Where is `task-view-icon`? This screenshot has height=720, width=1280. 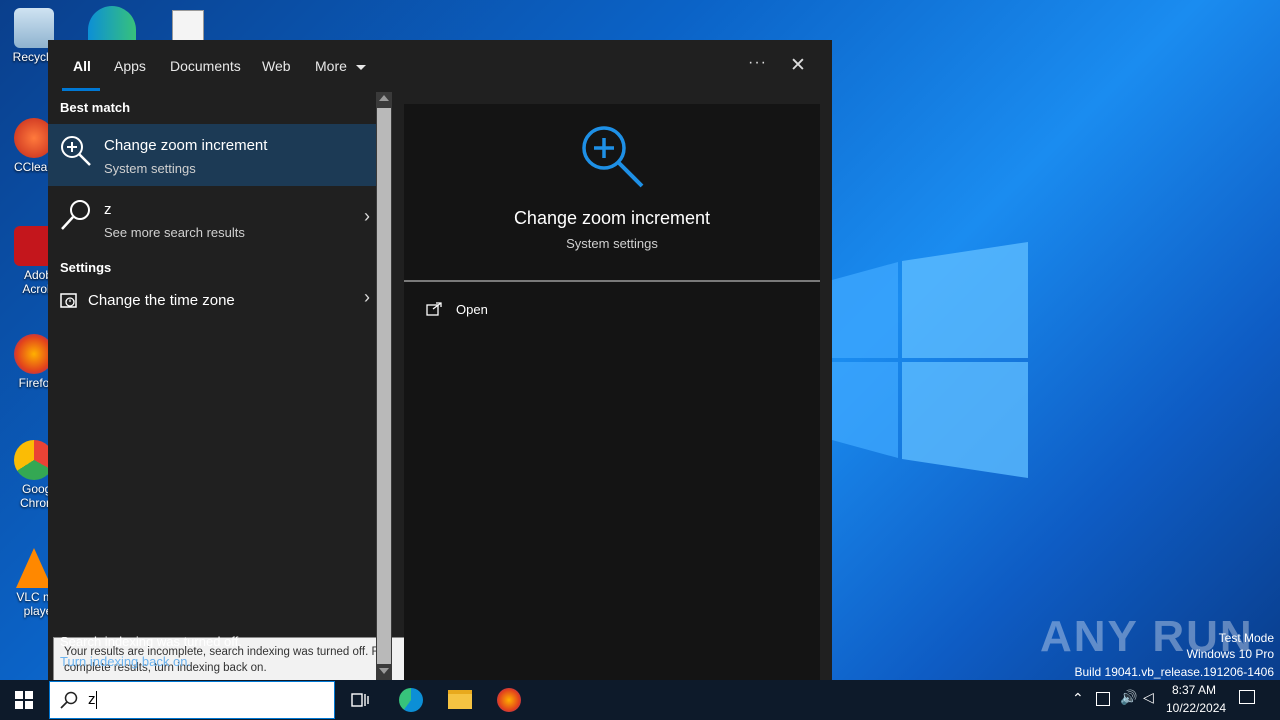
task-view-icon is located at coordinates (360, 702).